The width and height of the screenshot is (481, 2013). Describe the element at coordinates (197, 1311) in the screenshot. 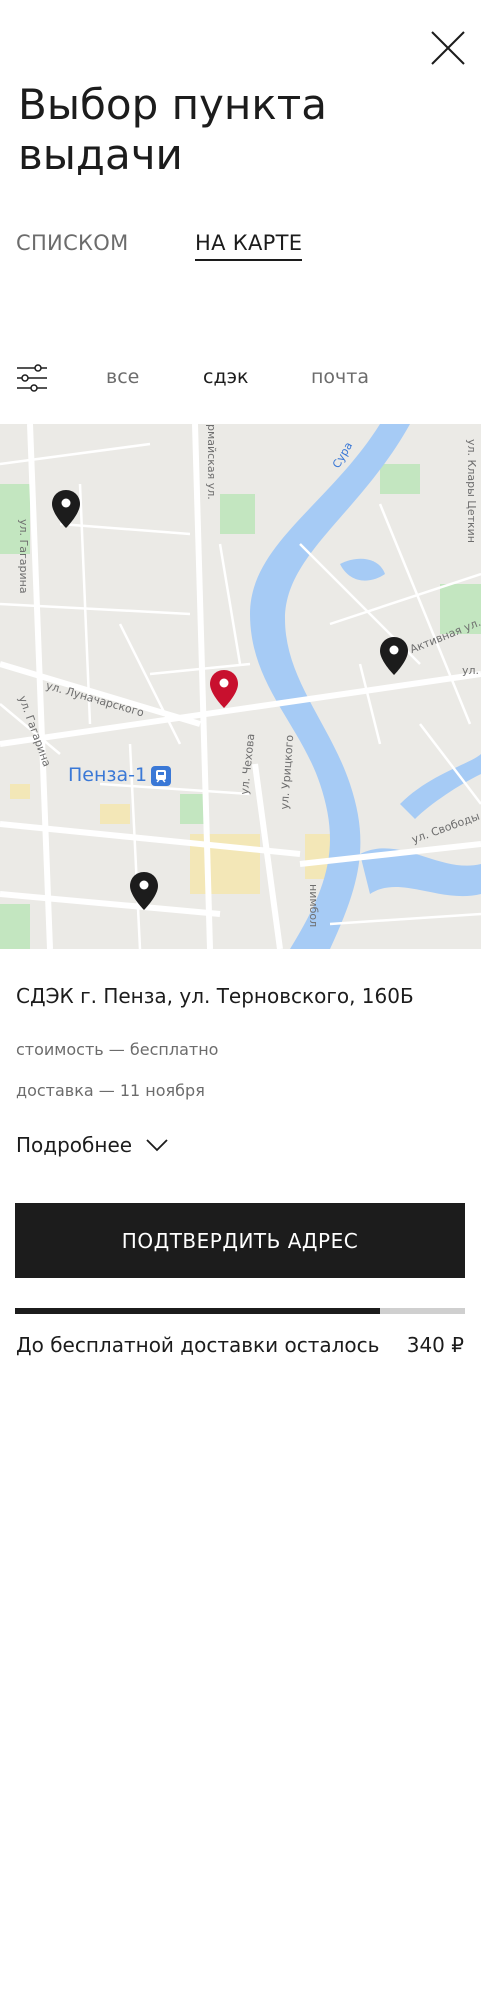

I see `free-delivery-progress-fill` at that location.